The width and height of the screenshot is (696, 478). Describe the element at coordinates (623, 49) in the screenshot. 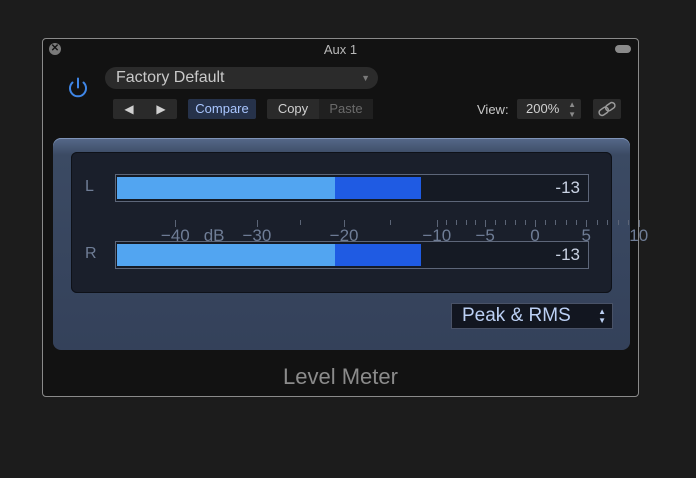

I see `window-resize-button` at that location.